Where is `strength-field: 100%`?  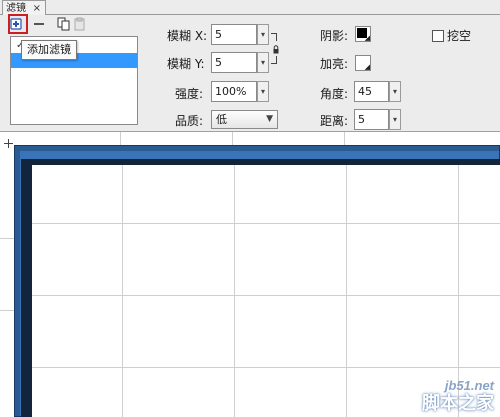 strength-field: 100% is located at coordinates (234, 91).